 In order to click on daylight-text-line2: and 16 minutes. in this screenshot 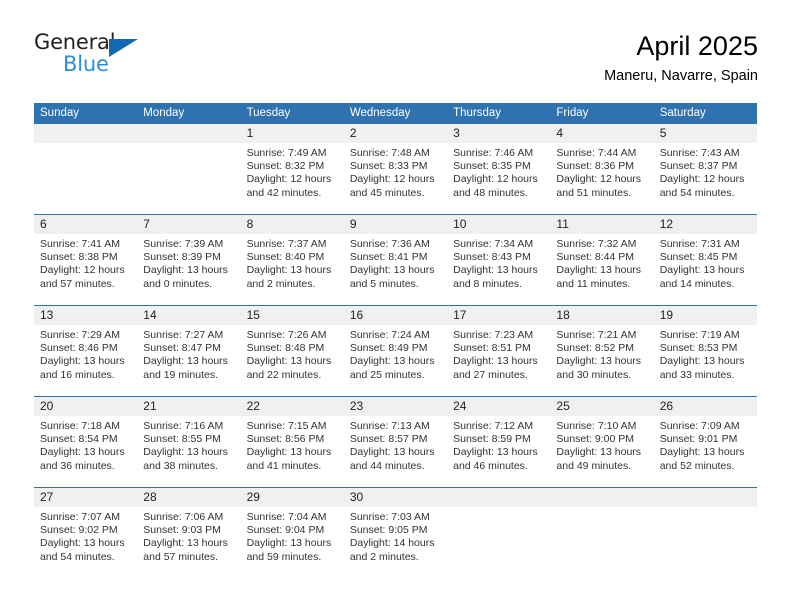, I will do `click(77, 374)`.